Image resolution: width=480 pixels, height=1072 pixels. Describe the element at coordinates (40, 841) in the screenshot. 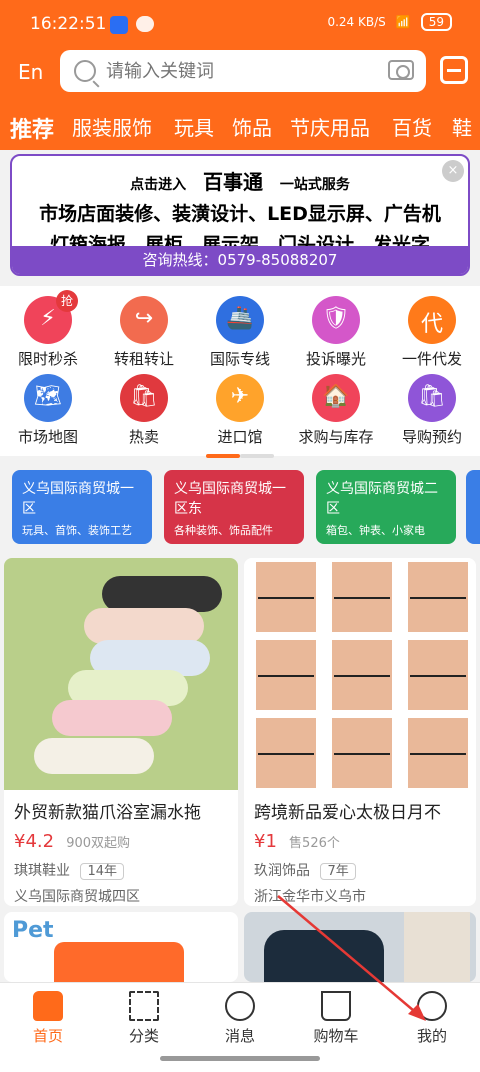

I see `price-value: 4.2` at that location.